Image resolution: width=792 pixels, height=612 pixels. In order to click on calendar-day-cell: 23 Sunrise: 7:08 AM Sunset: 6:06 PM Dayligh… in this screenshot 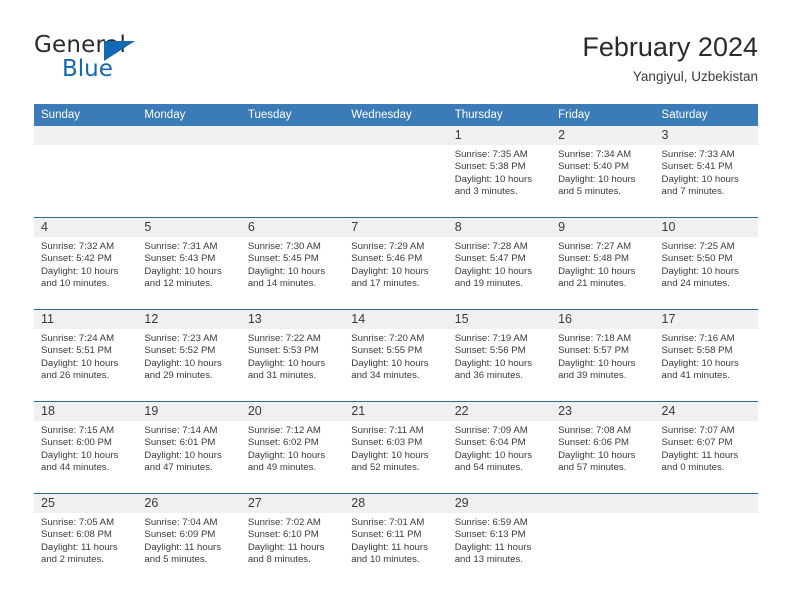, I will do `click(603, 447)`.